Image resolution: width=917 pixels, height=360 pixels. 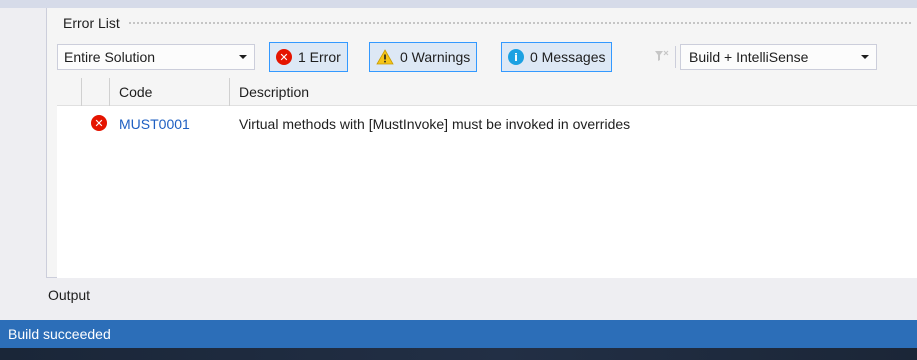 What do you see at coordinates (154, 124) in the screenshot?
I see `error-code-link: MUST0001` at bounding box center [154, 124].